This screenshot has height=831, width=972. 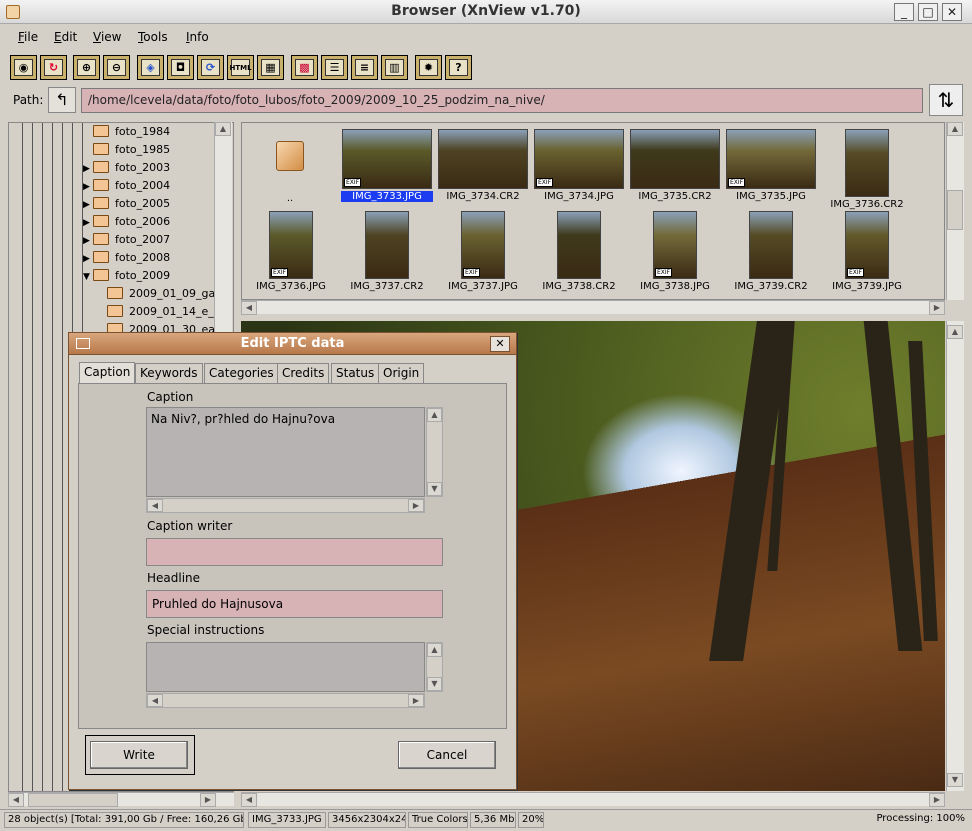 What do you see at coordinates (394, 67) in the screenshot?
I see `columns-view-button: ▥` at bounding box center [394, 67].